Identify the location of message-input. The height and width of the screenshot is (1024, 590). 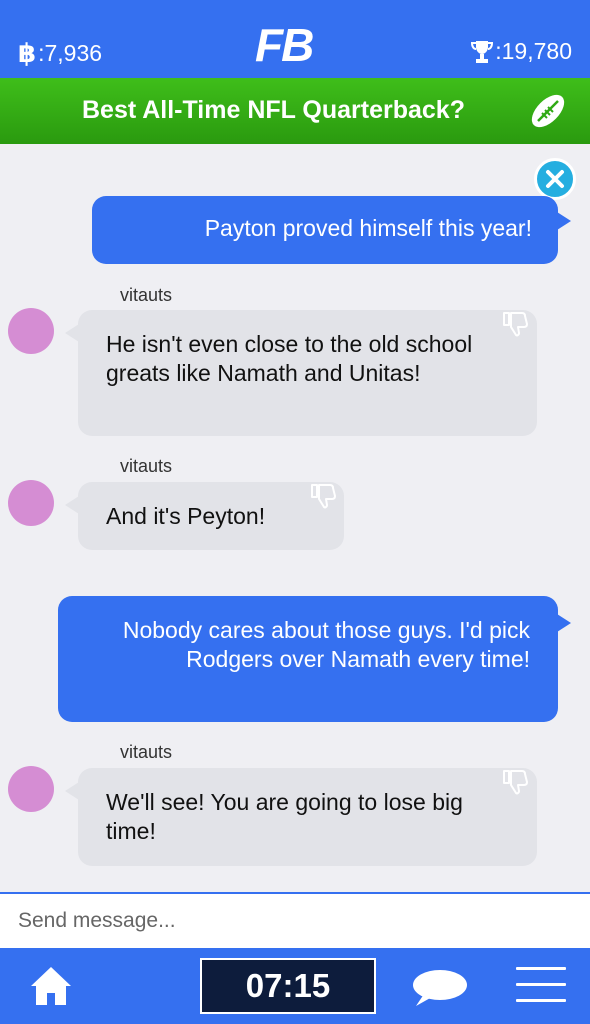
(295, 921).